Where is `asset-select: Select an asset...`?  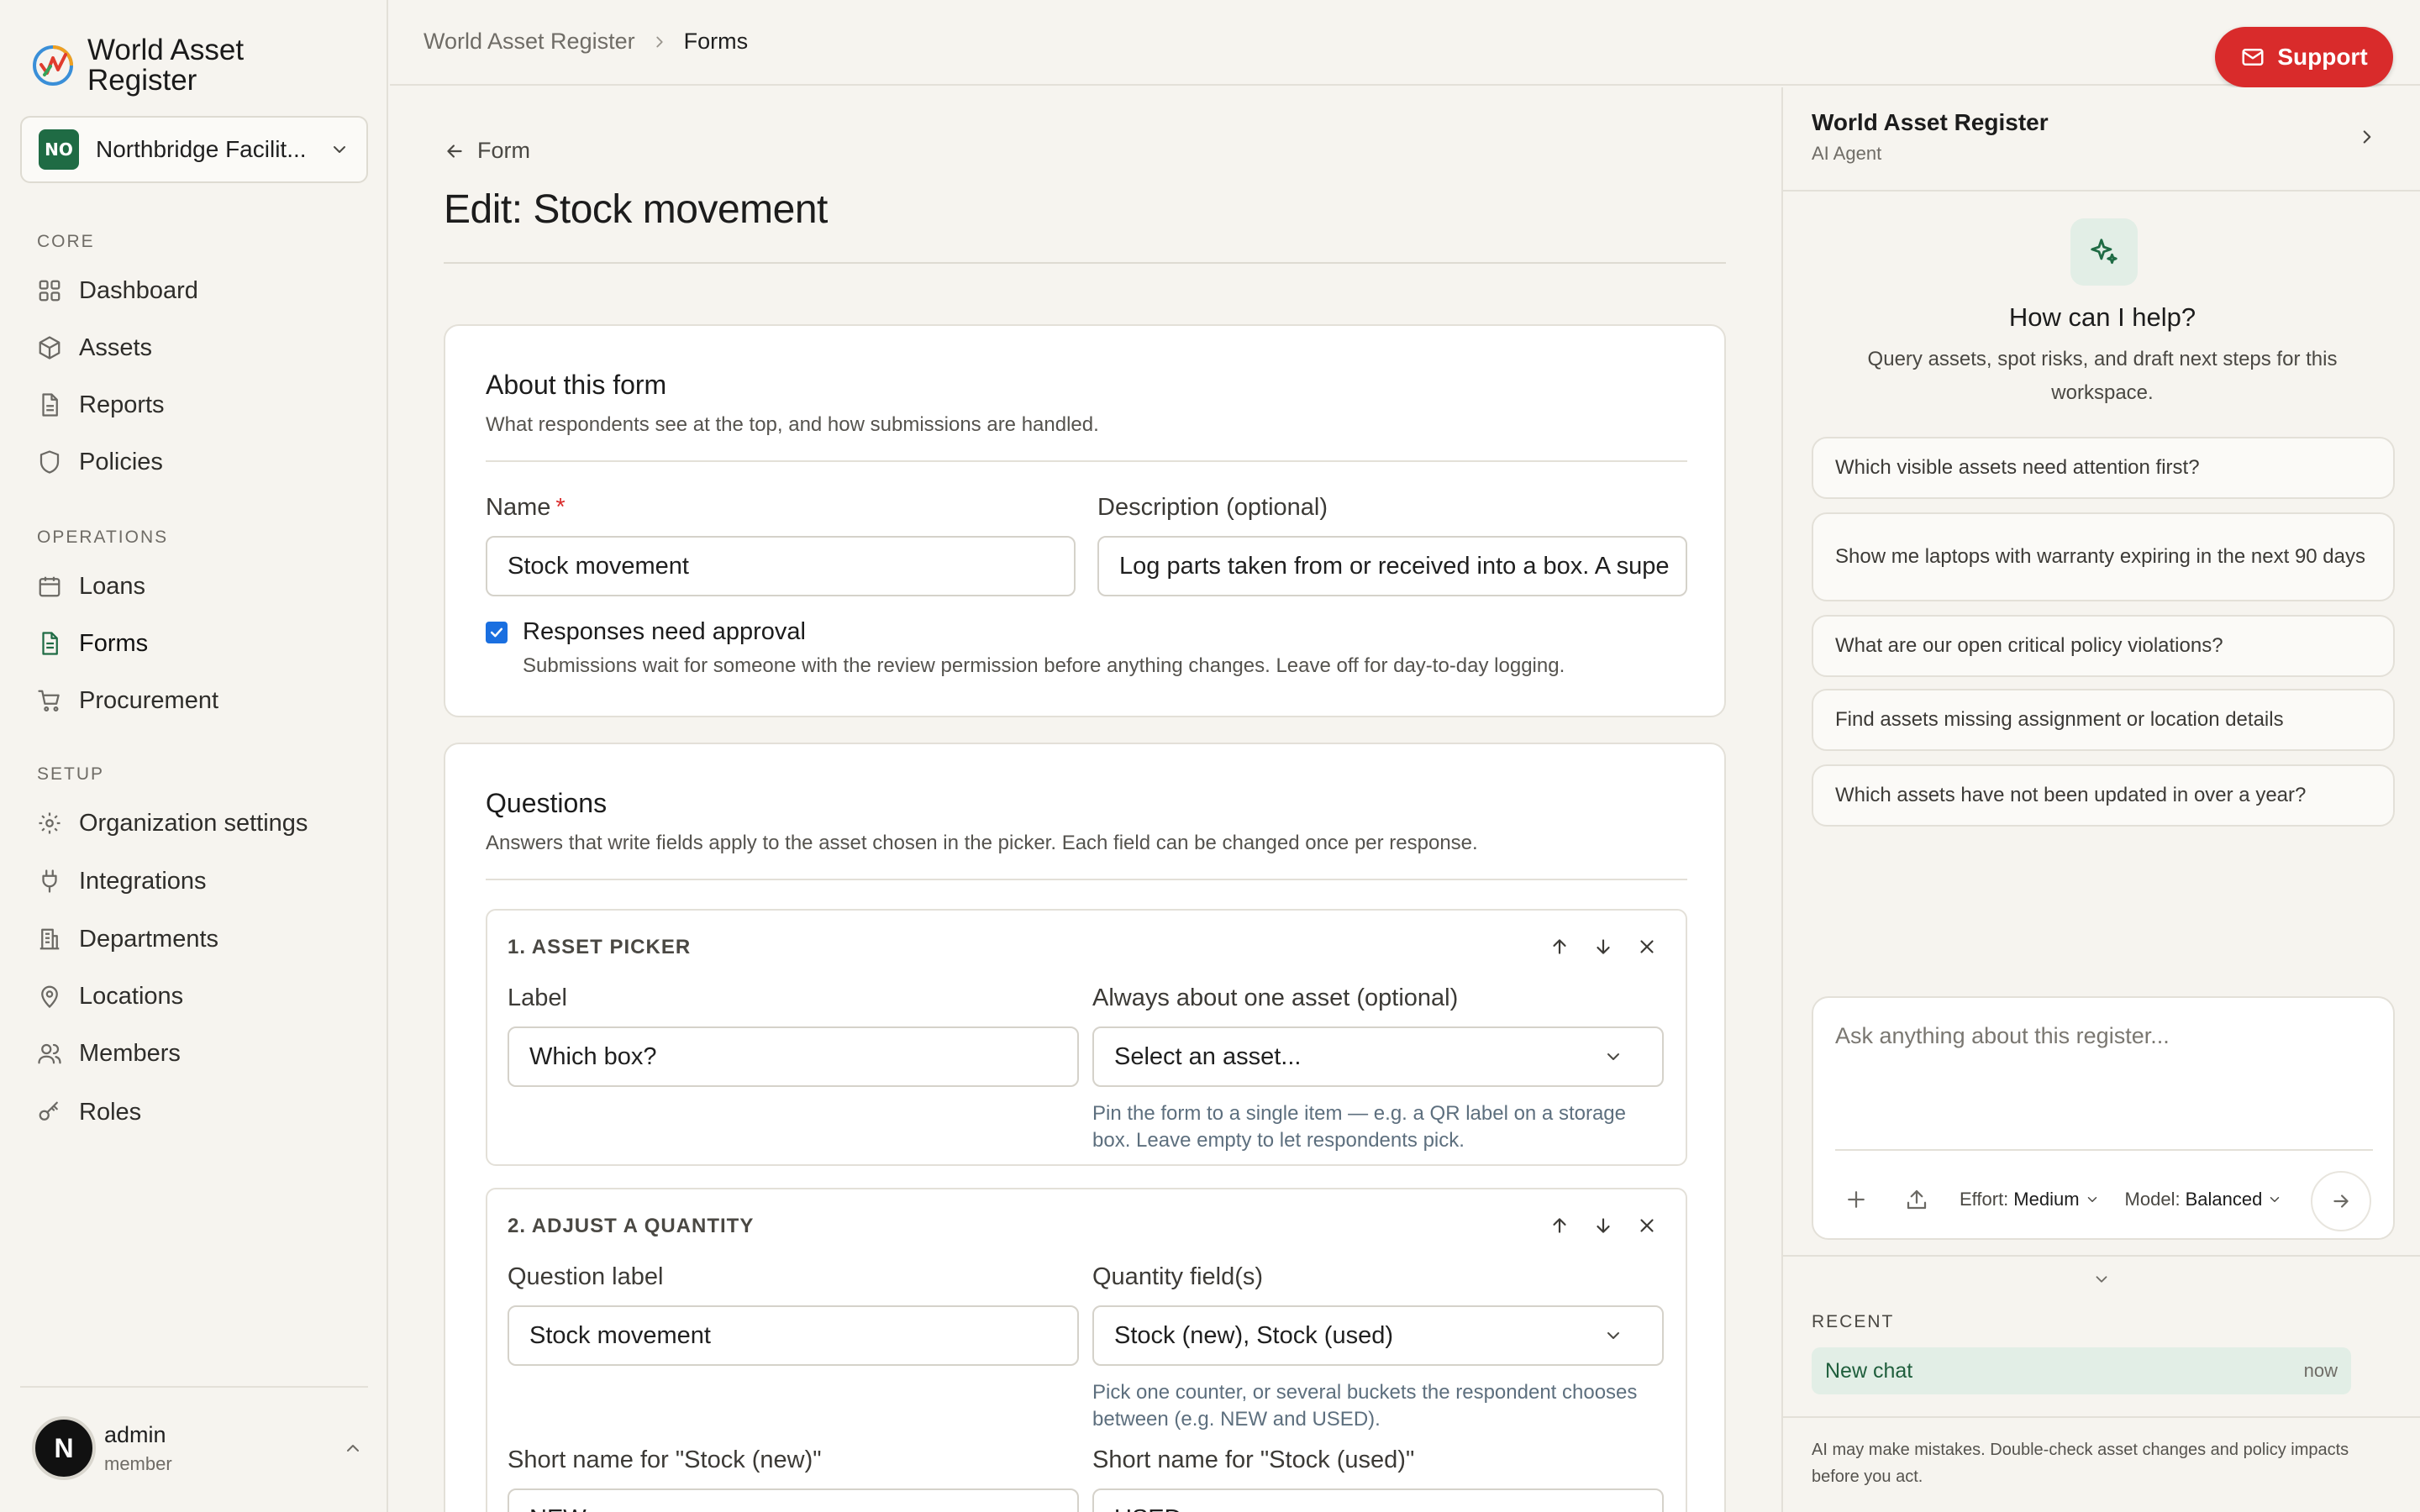 asset-select: Select an asset... is located at coordinates (1378, 1056).